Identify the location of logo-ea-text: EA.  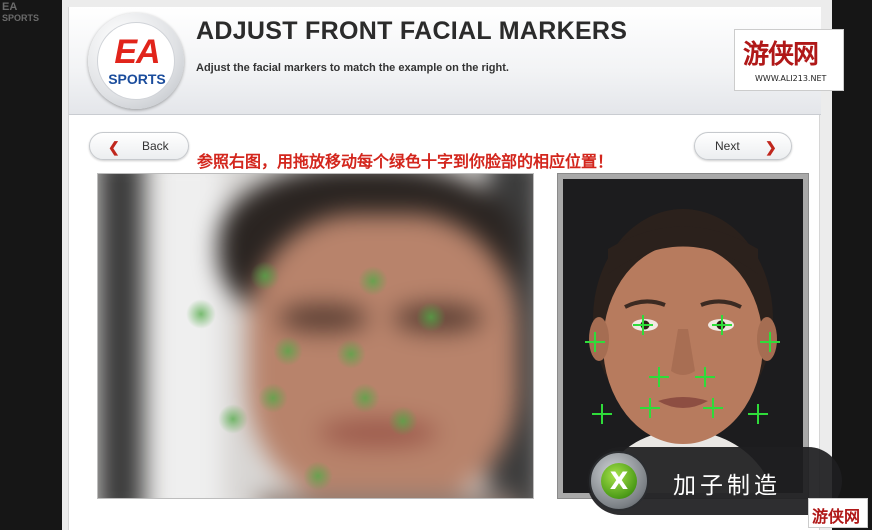
(137, 52).